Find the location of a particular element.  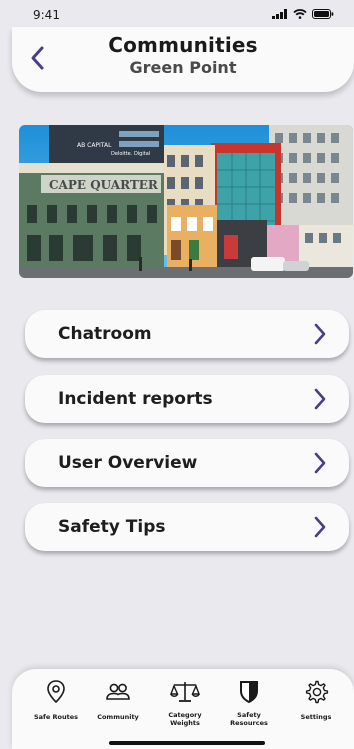

wifi-icon is located at coordinates (300, 14).